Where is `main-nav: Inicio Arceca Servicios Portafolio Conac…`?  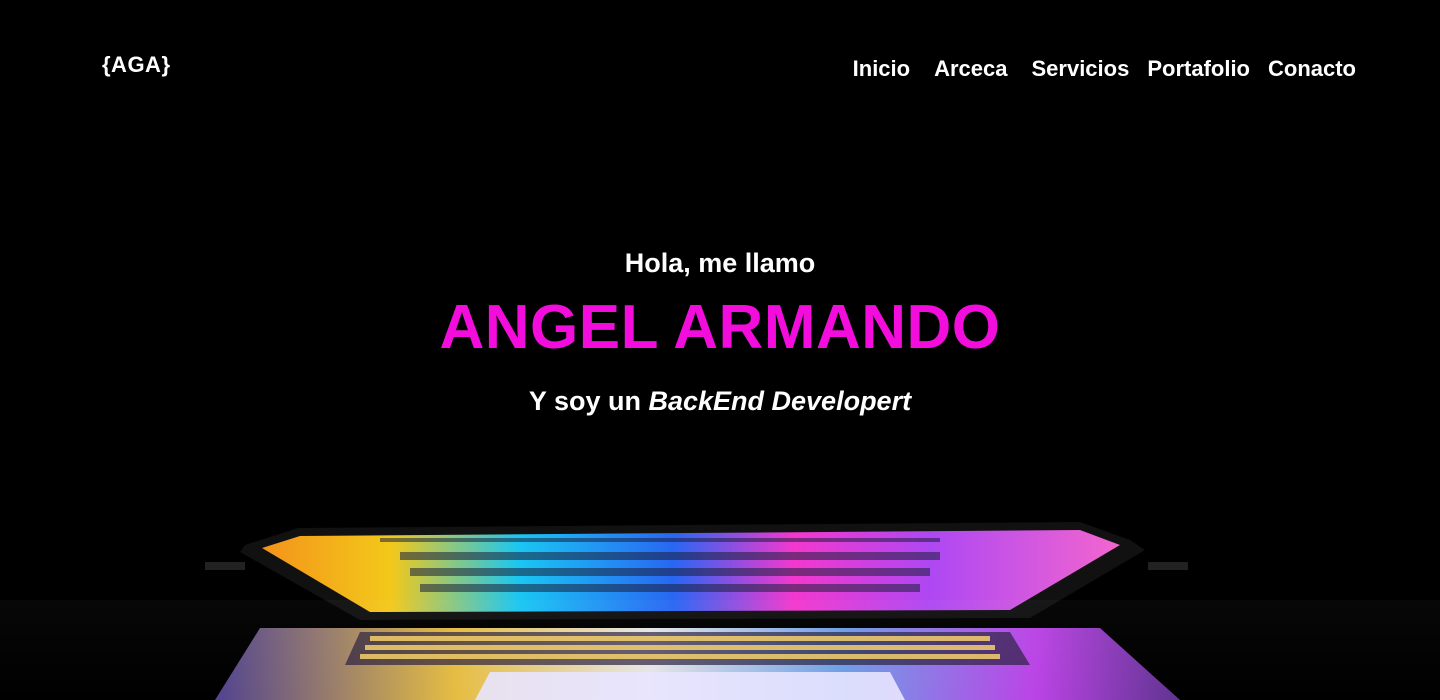 main-nav: Inicio Arceca Servicios Portafolio Conac… is located at coordinates (1104, 69).